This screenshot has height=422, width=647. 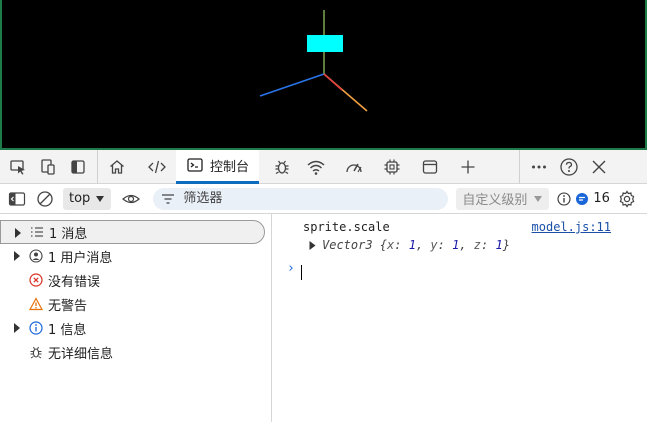 I want to click on clear-console-icon, so click(x=45, y=199).